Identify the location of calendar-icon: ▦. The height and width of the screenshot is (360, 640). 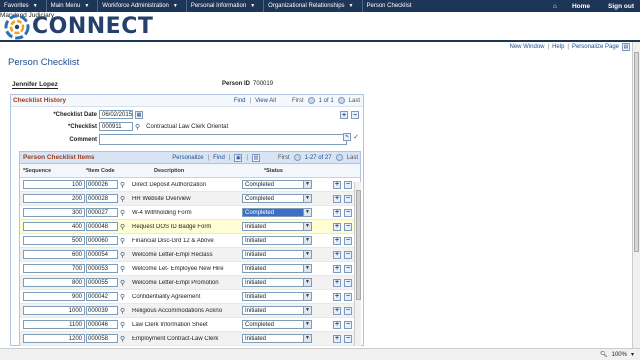
(139, 114).